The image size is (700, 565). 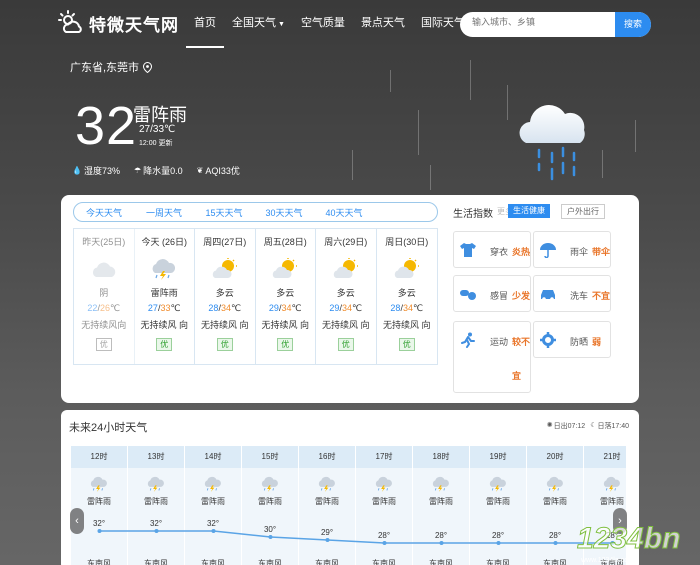 I want to click on sunrise-icon: ✺, so click(x=549, y=425).